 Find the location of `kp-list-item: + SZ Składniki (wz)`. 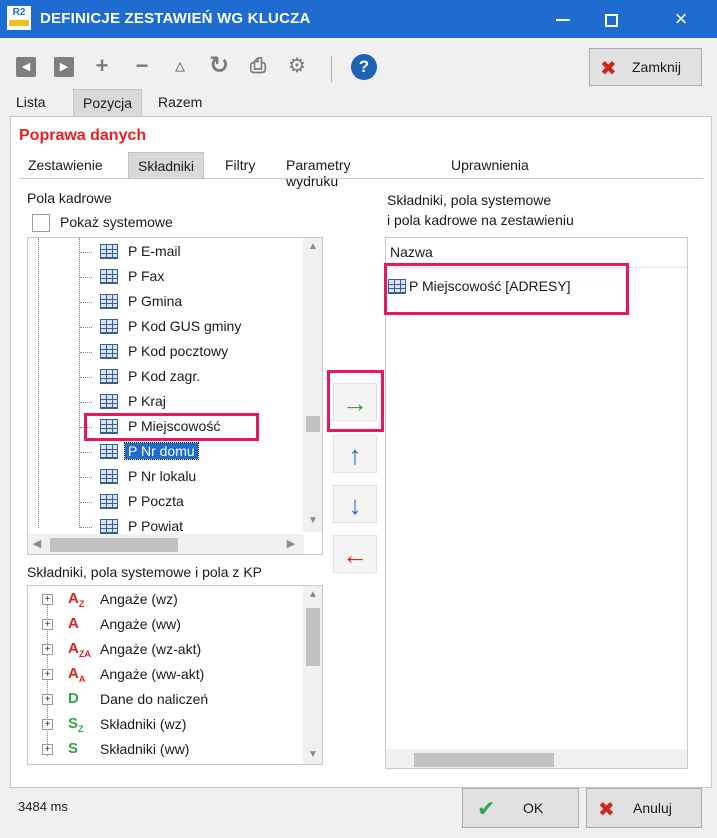

kp-list-item: + SZ Składniki (wz) is located at coordinates (167, 725).